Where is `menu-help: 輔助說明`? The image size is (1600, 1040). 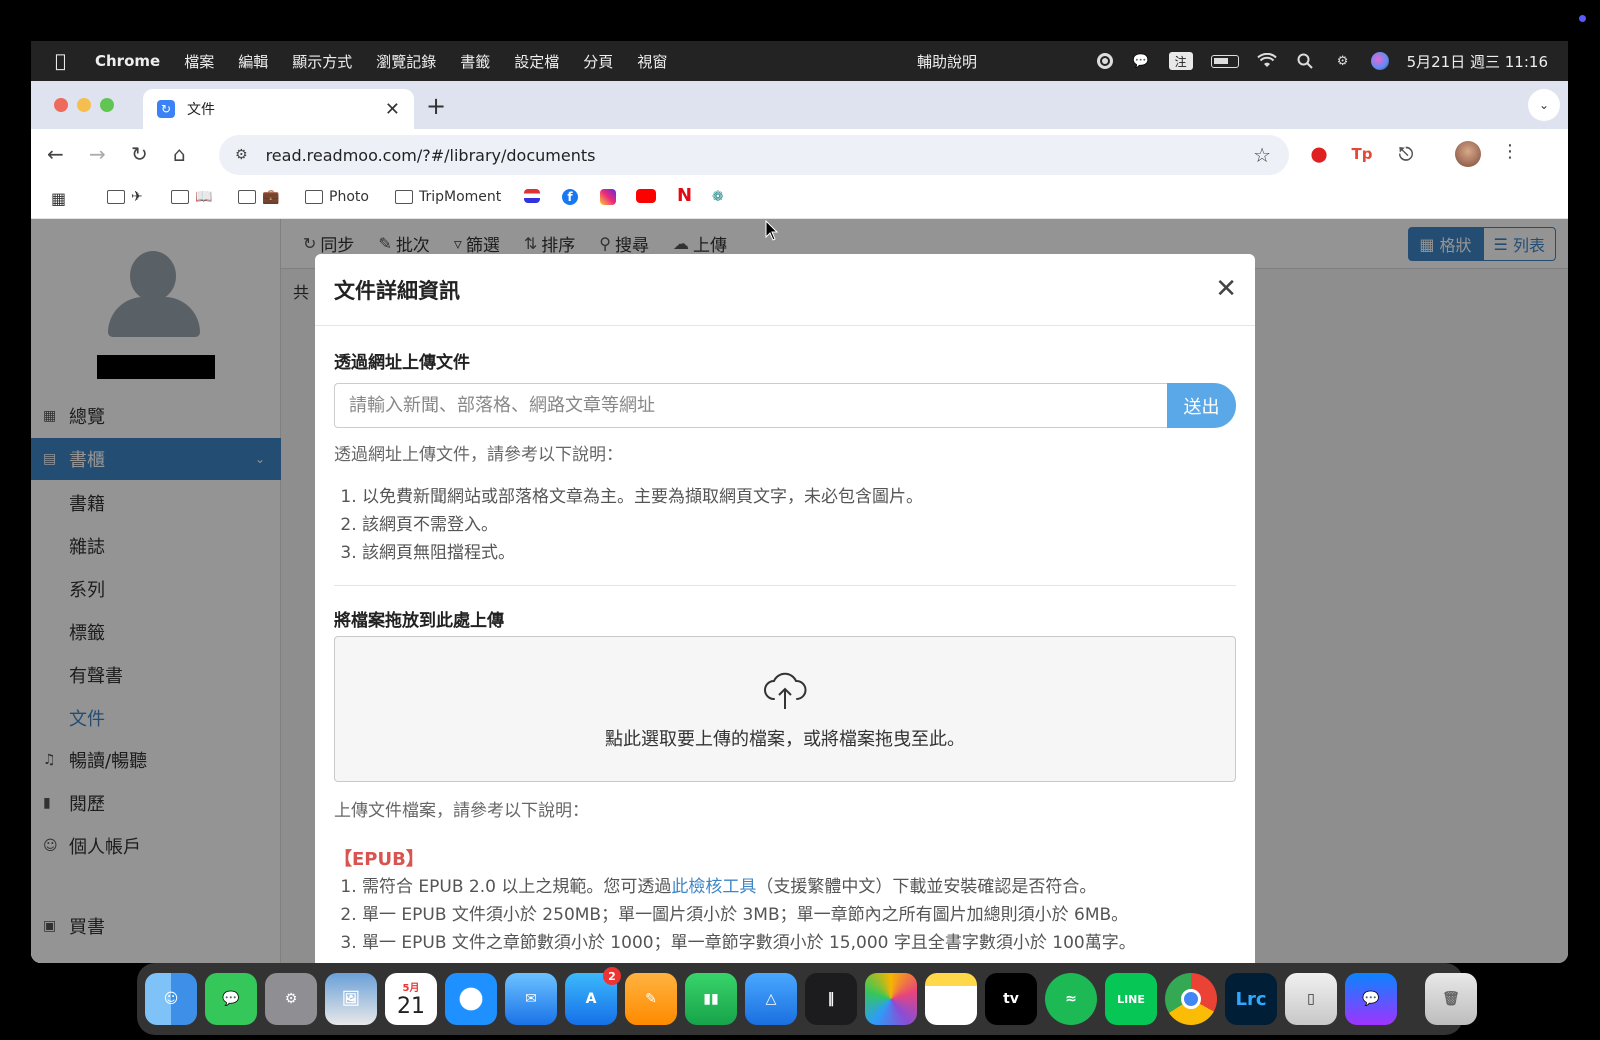
menu-help: 輔助說明 is located at coordinates (947, 61).